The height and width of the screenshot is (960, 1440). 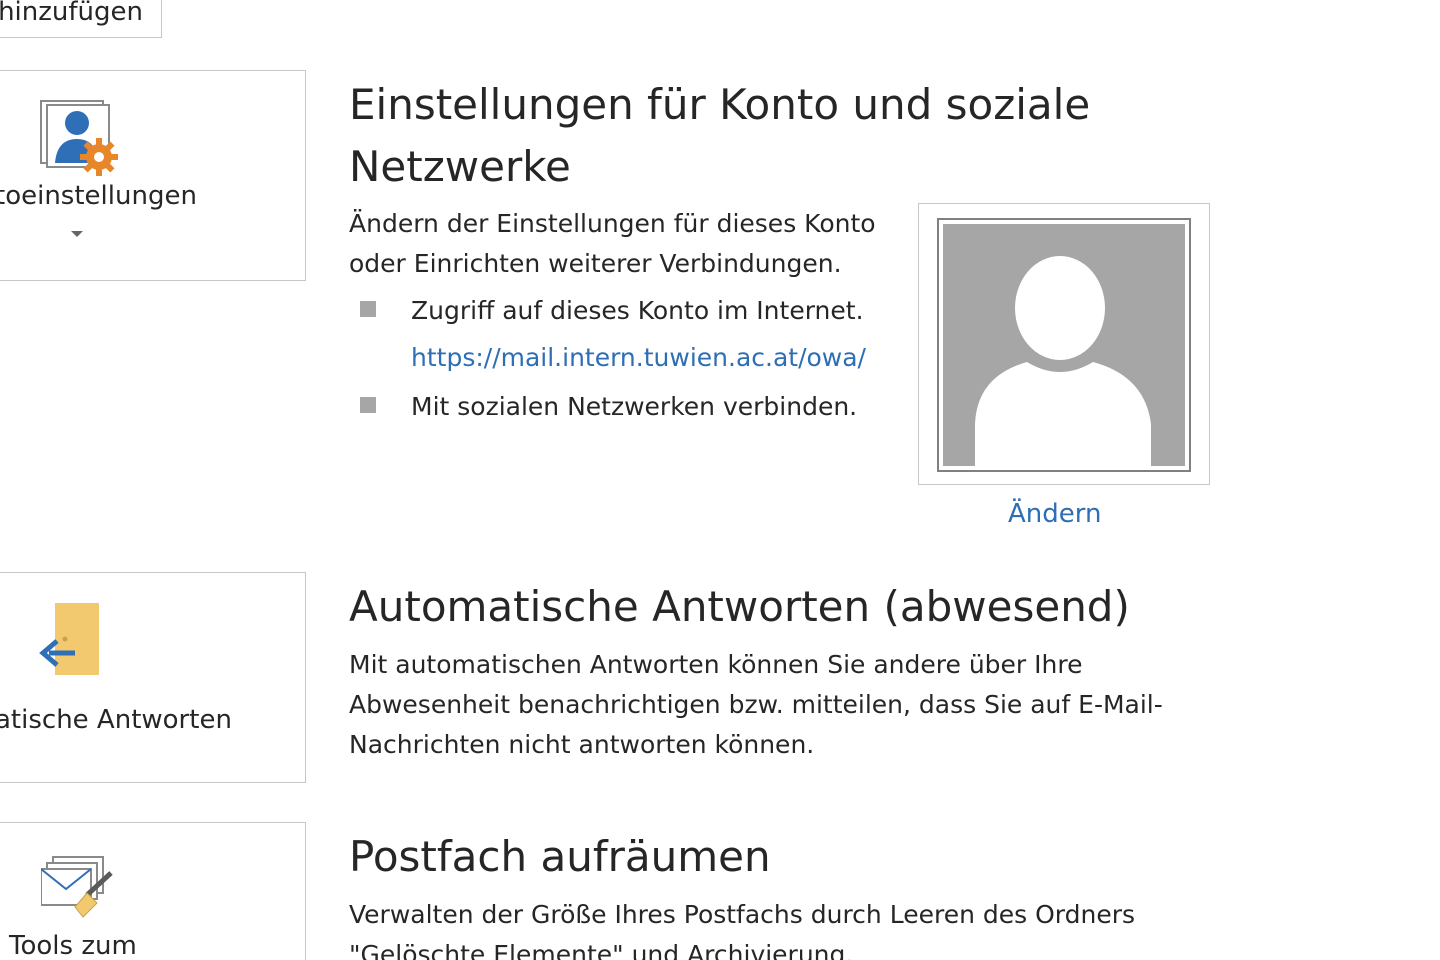 I want to click on profile-photo, so click(x=1064, y=345).